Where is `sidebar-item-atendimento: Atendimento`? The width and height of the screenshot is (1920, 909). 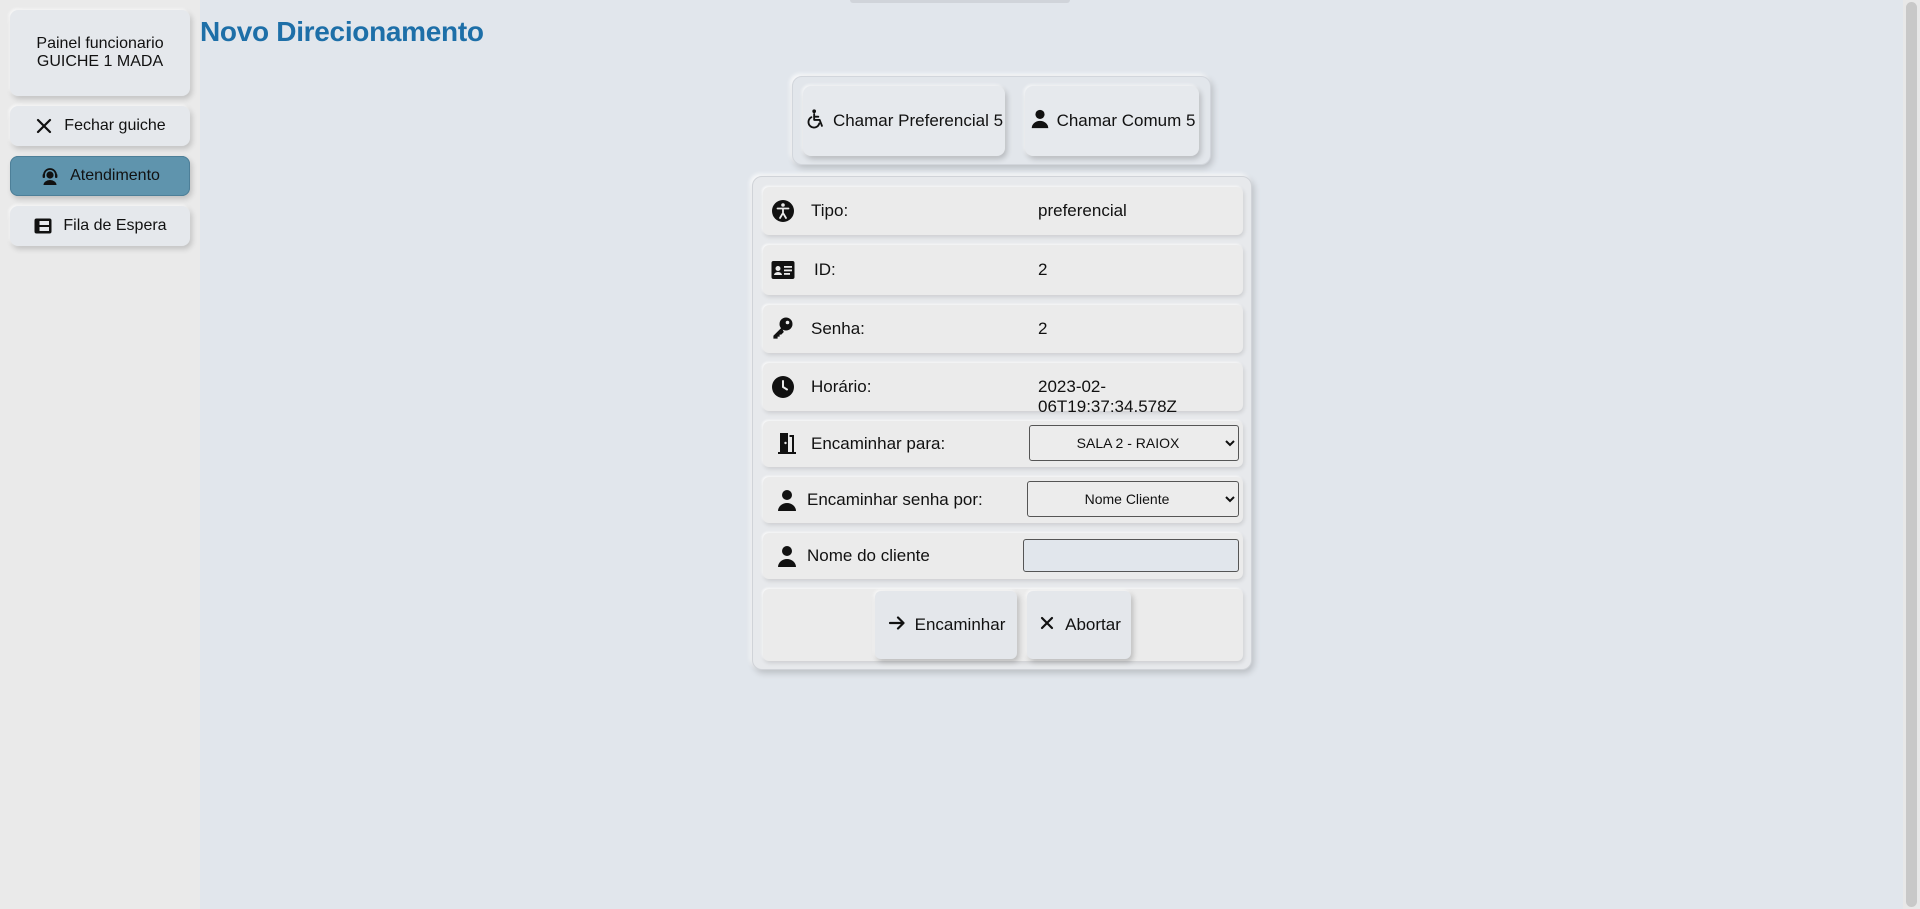
sidebar-item-atendimento: Atendimento is located at coordinates (100, 176).